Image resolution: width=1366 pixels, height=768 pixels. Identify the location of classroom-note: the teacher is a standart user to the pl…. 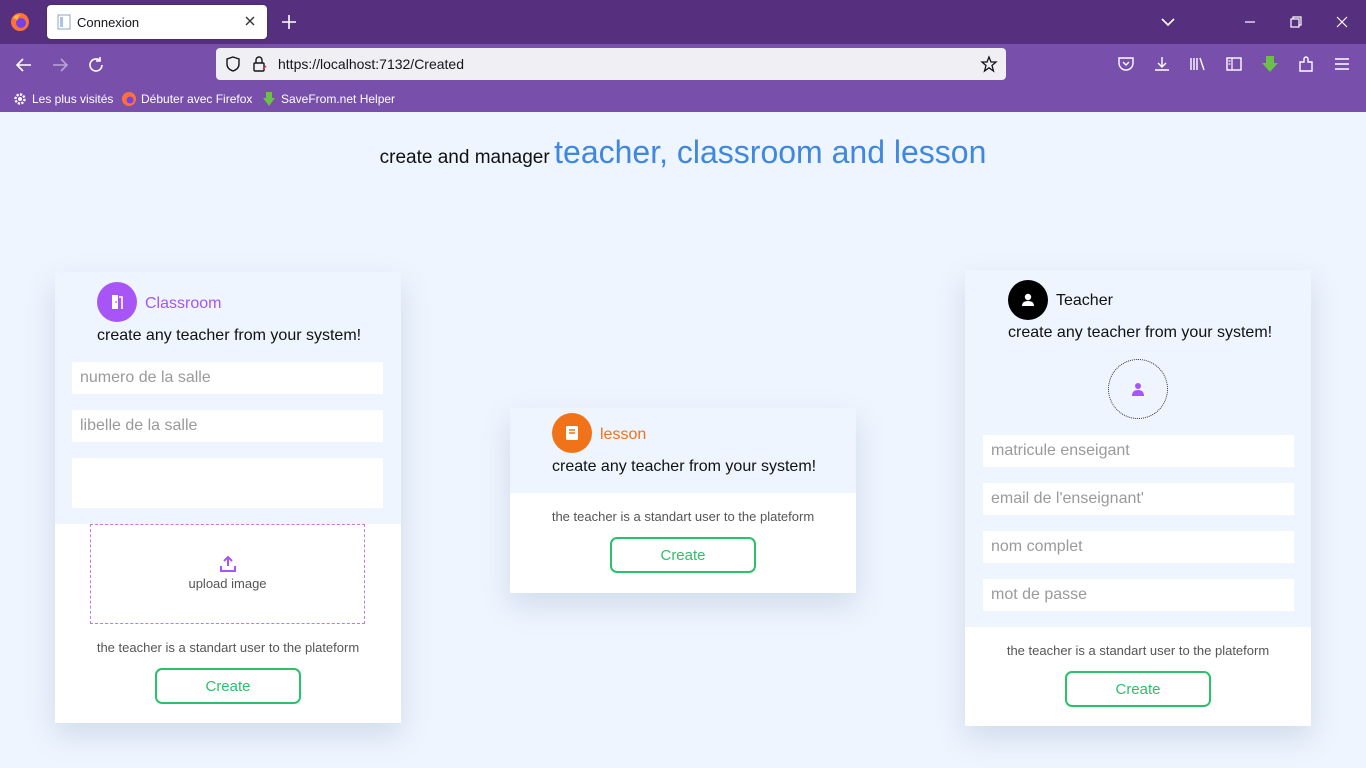
(228, 647).